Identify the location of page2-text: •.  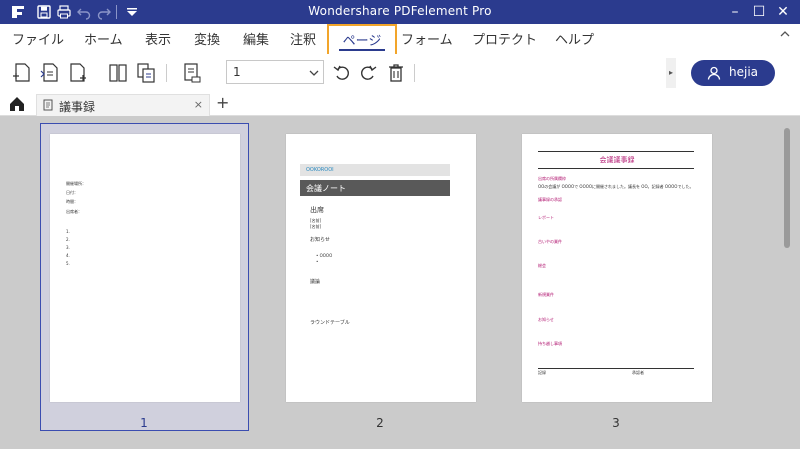
(317, 261).